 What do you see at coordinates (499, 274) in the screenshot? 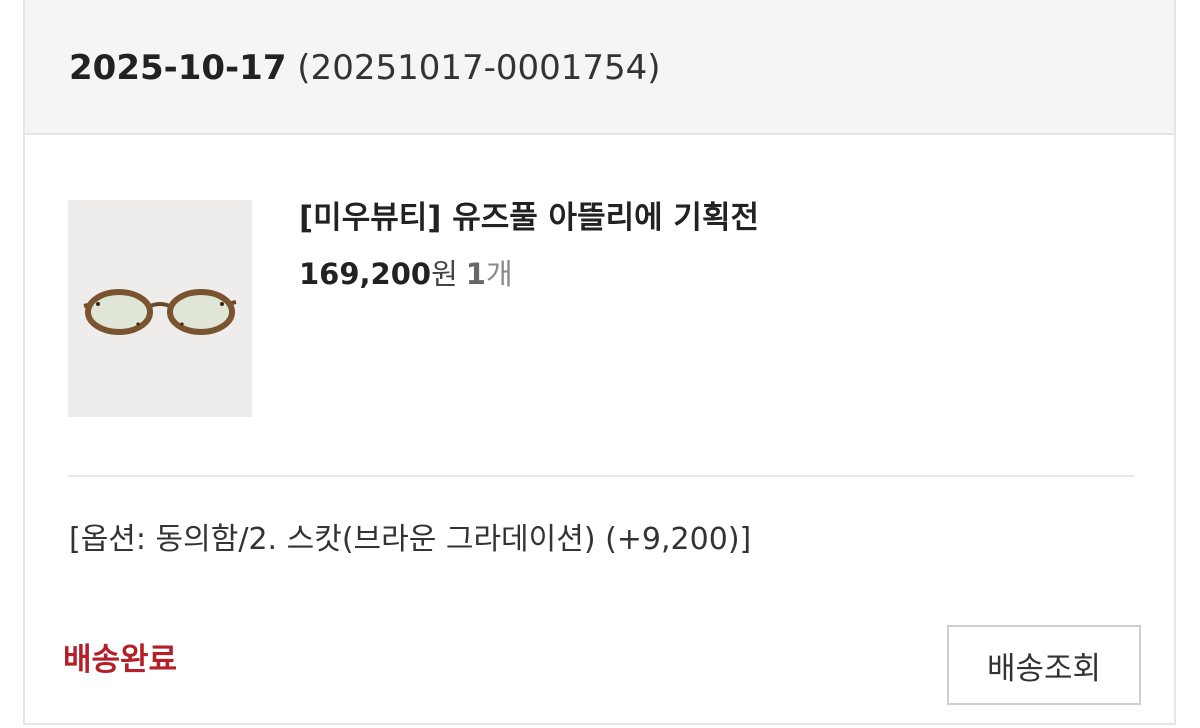
I see `quantity-unit: 개` at bounding box center [499, 274].